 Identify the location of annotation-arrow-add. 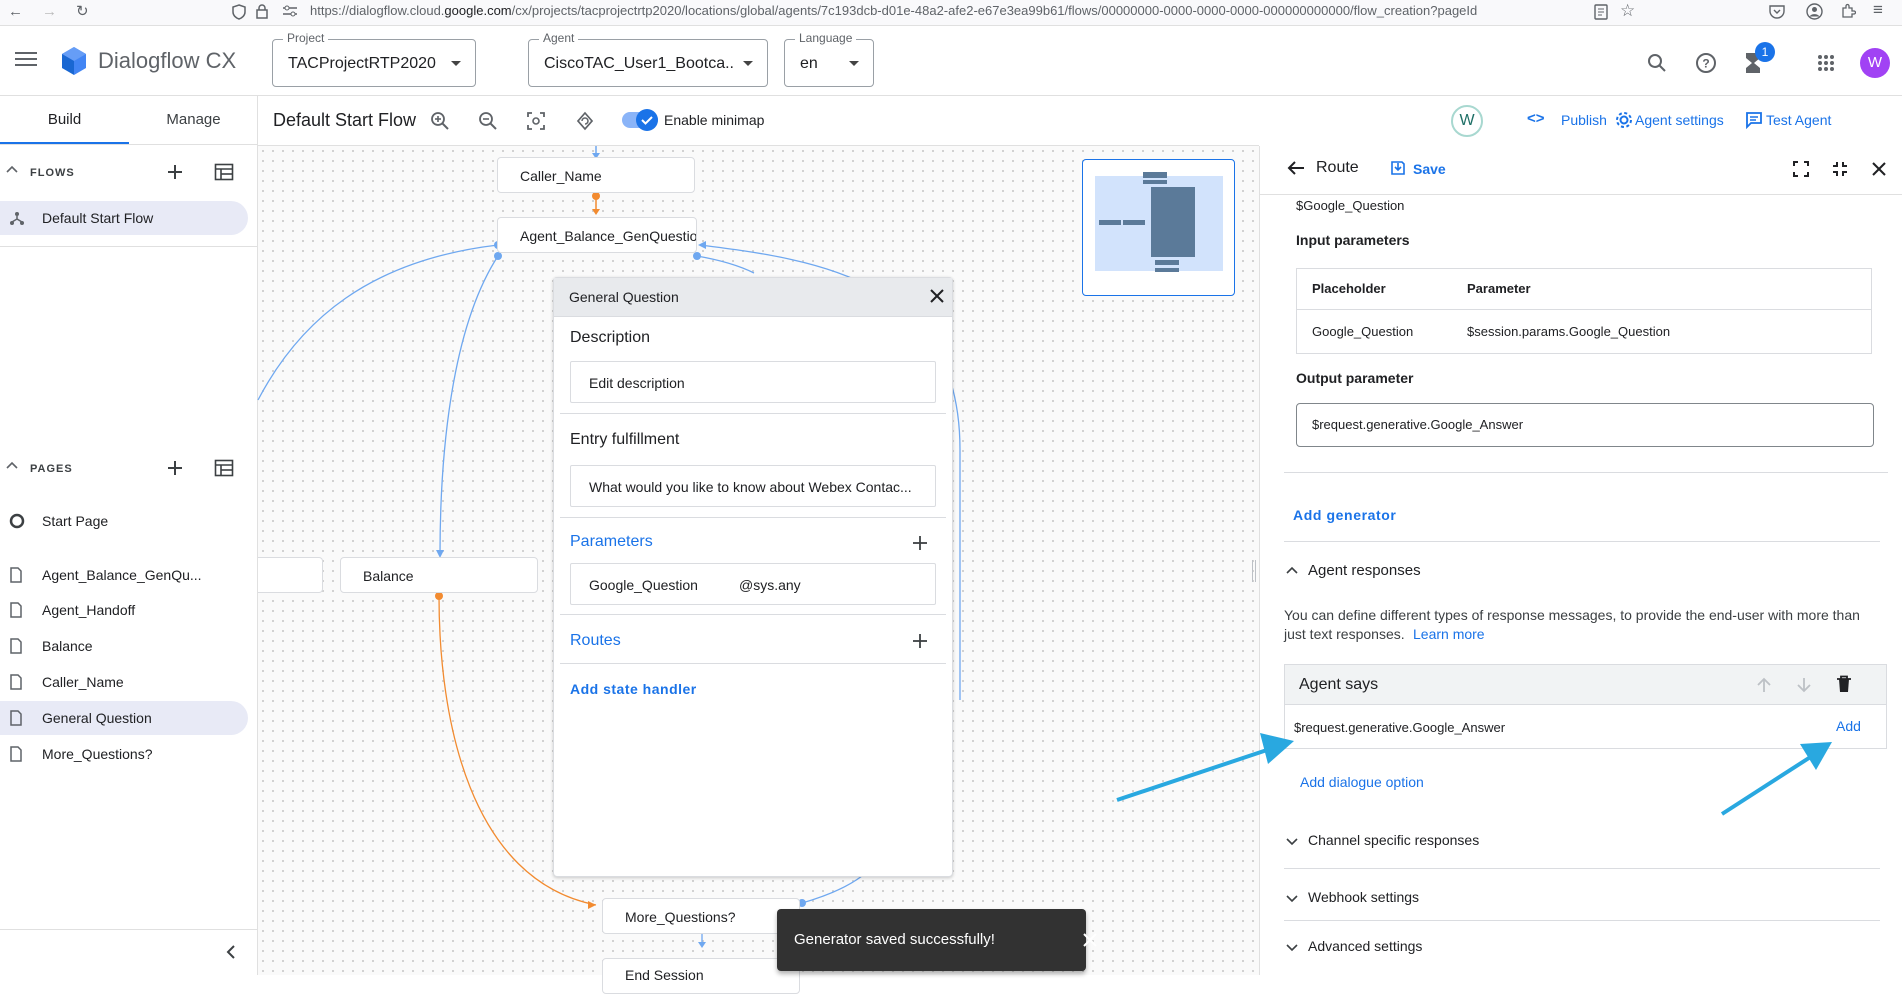
(1776, 779).